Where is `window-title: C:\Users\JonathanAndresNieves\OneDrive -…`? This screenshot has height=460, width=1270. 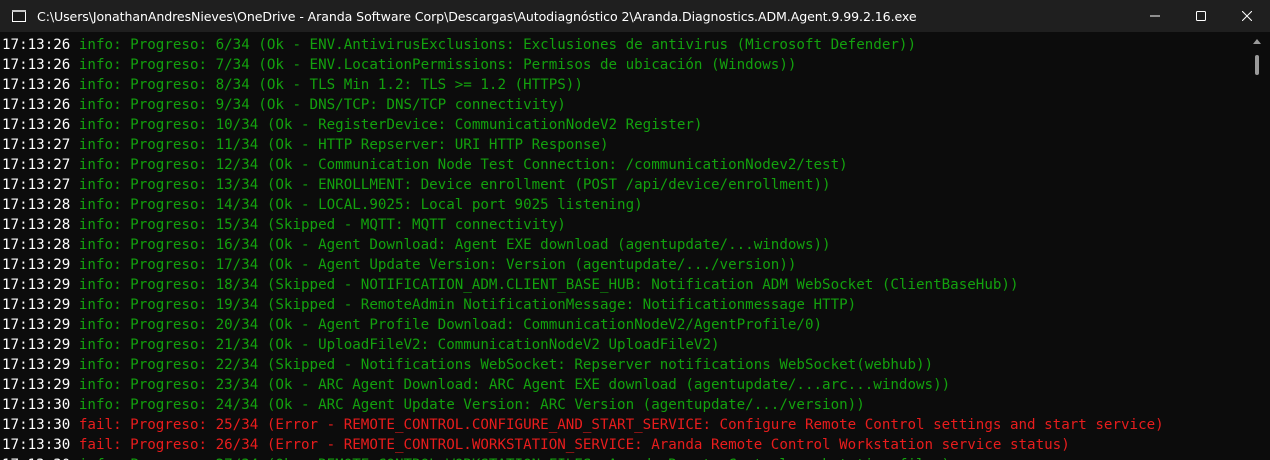
window-title: C:\Users\JonathanAndresNieves\OneDrive -… is located at coordinates (477, 16).